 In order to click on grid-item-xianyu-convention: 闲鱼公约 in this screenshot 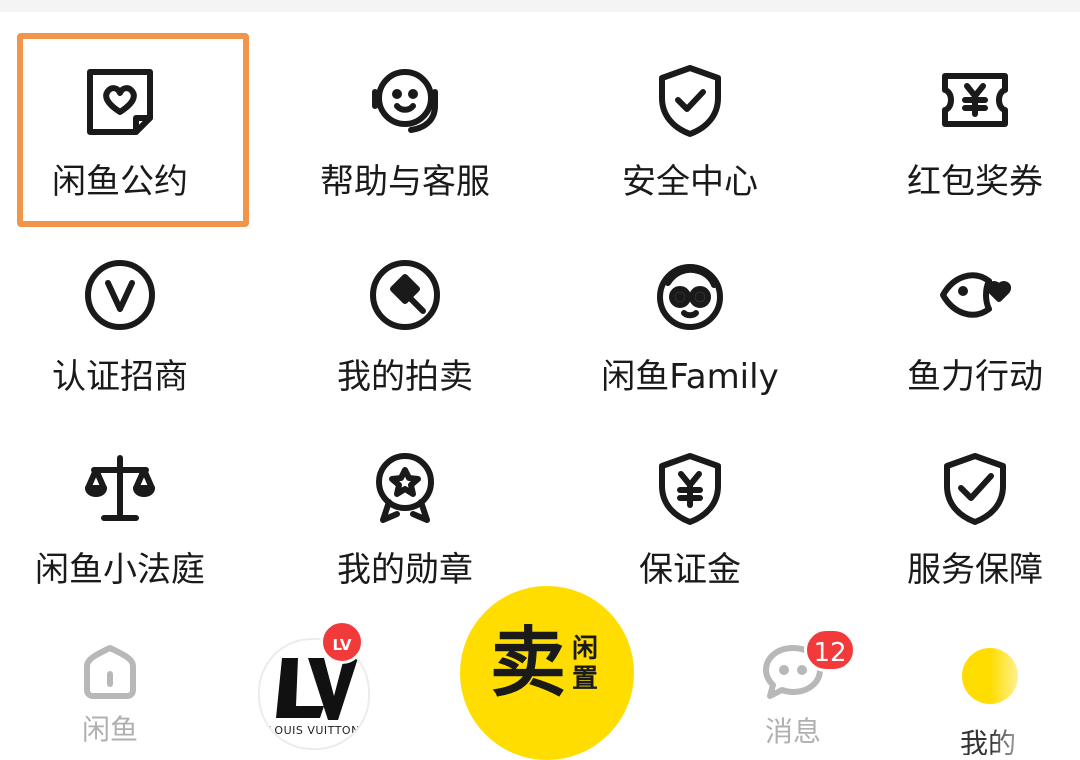, I will do `click(120, 135)`.